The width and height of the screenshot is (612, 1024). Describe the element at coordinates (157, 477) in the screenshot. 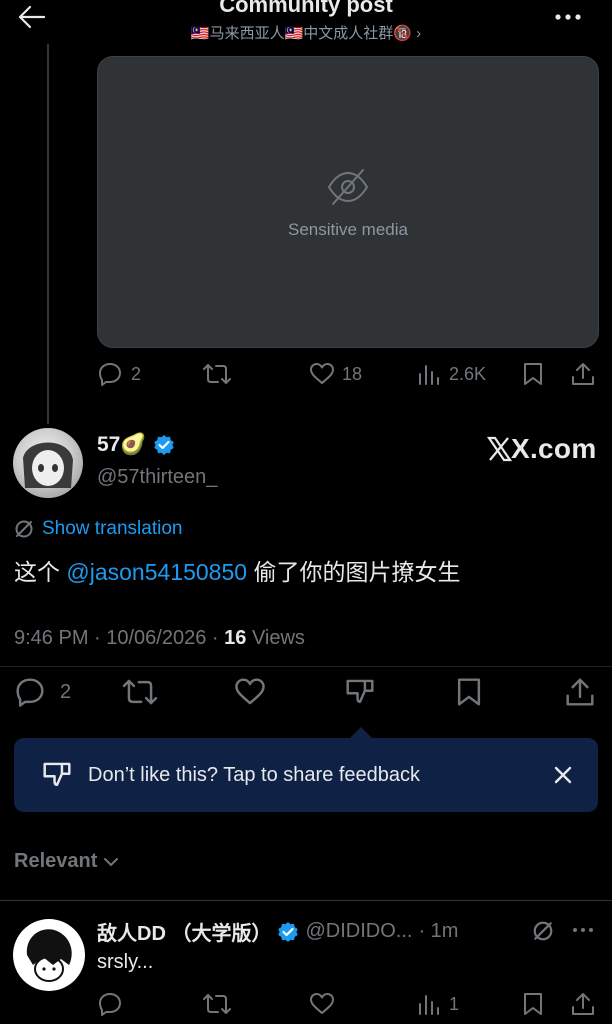

I see `author-handle: @57thirteen_` at that location.